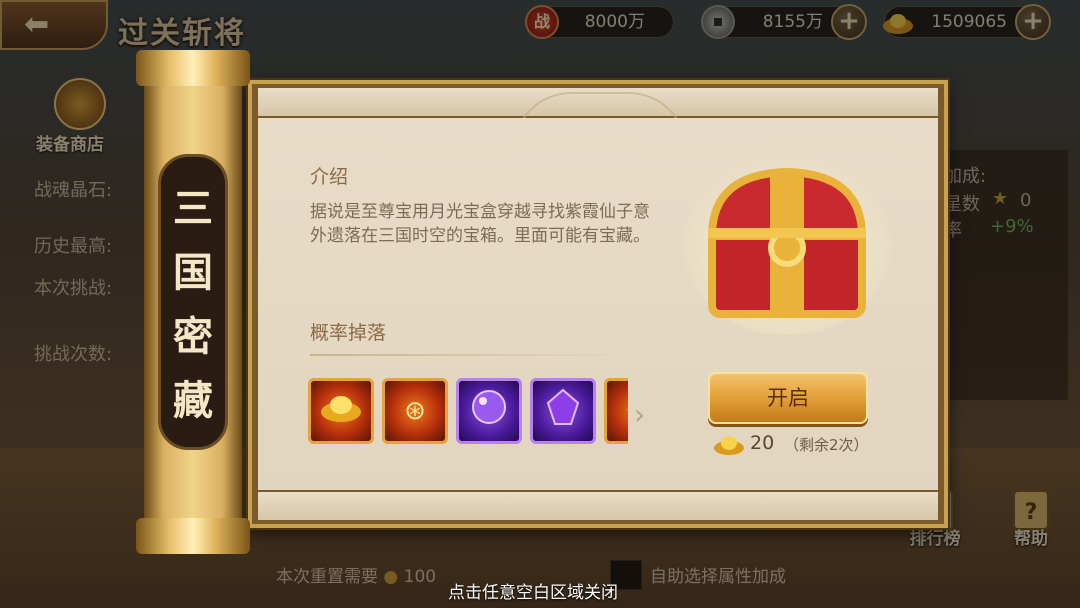 Image resolution: width=1080 pixels, height=608 pixels. I want to click on scroll-title-char: 藏, so click(193, 400).